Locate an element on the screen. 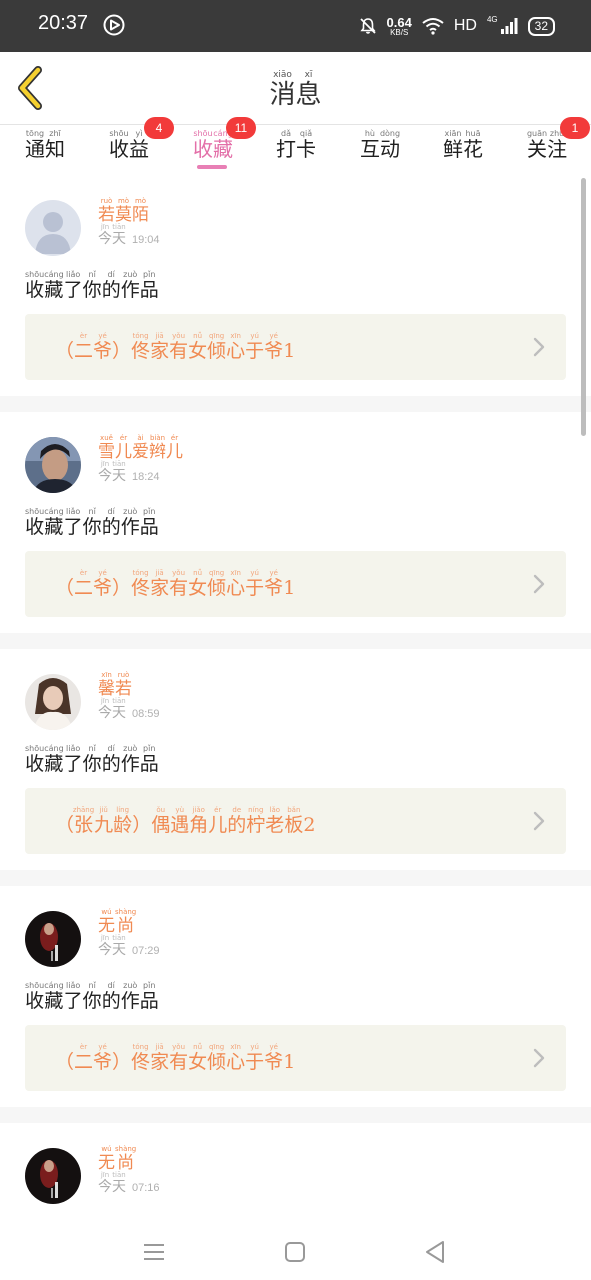 The height and width of the screenshot is (1280, 591). back-triangle-icon is located at coordinates (435, 1252).